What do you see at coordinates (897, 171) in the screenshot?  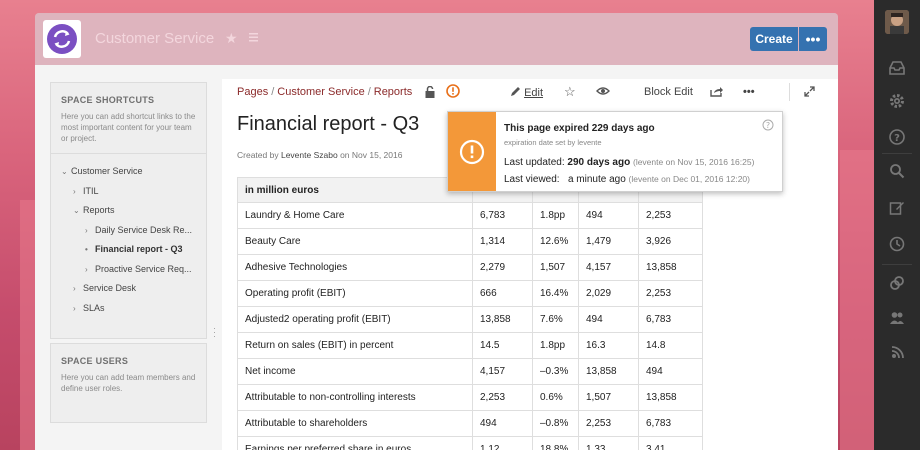 I see `search-icon` at bounding box center [897, 171].